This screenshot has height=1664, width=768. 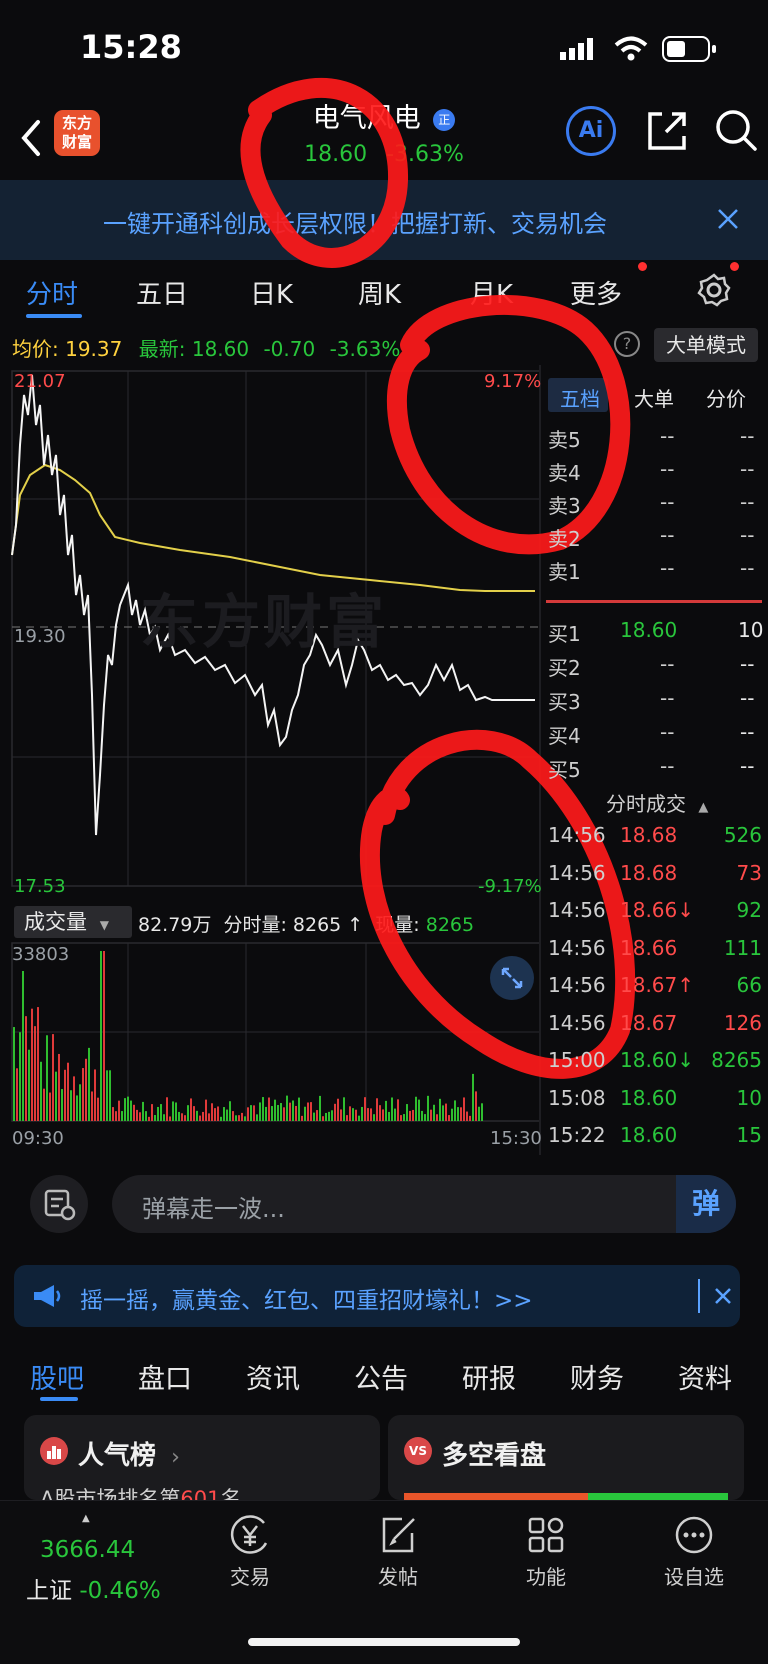 What do you see at coordinates (726, 397) in the screenshot?
I see `tab-price-dist: 分价` at bounding box center [726, 397].